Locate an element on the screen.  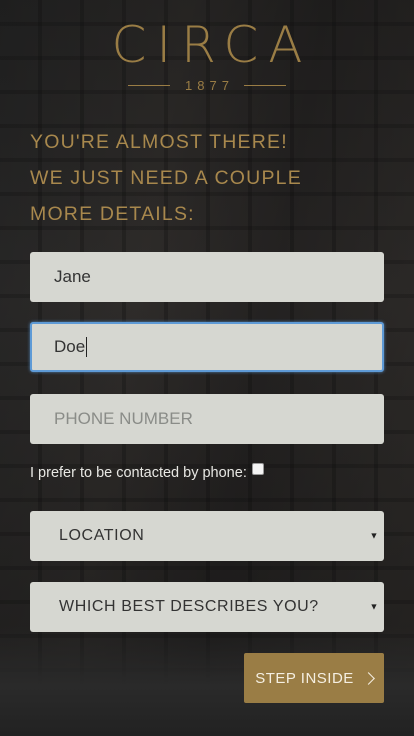
heading-line-1: YOU'RE ALMOST THERE! is located at coordinates (159, 142).